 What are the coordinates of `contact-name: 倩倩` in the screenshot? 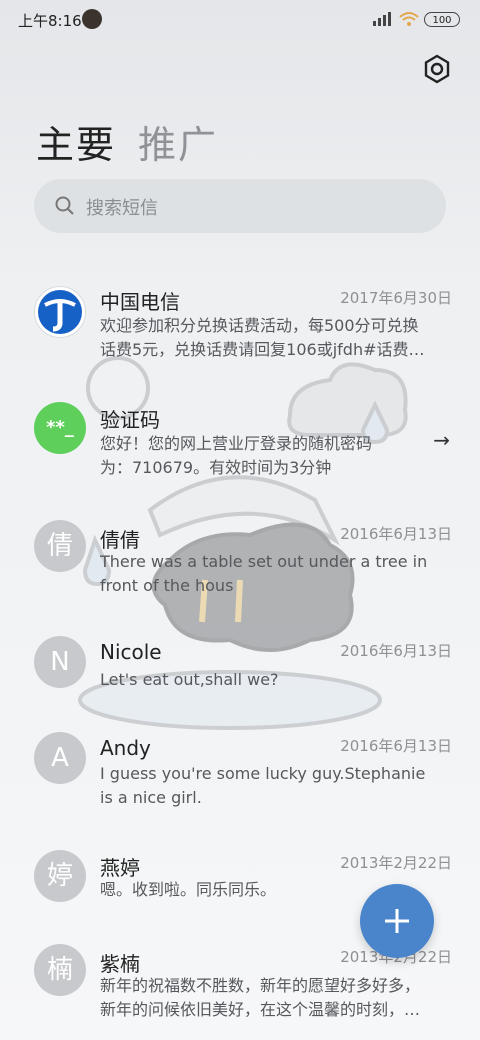 It's located at (120, 540).